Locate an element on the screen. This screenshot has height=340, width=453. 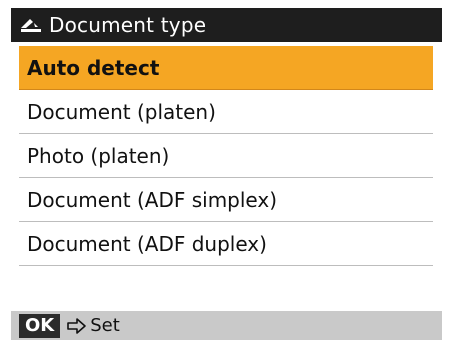
menu-item-photo-platen: Photo (platen) is located at coordinates (226, 156).